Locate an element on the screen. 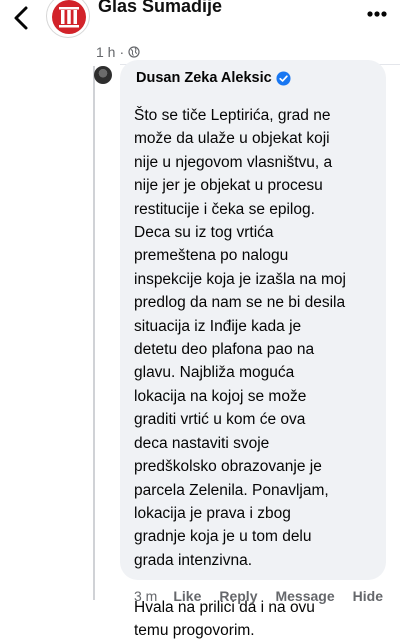 The height and width of the screenshot is (642, 400). comment-line: predlog da nam se ne bi desila is located at coordinates (240, 303).